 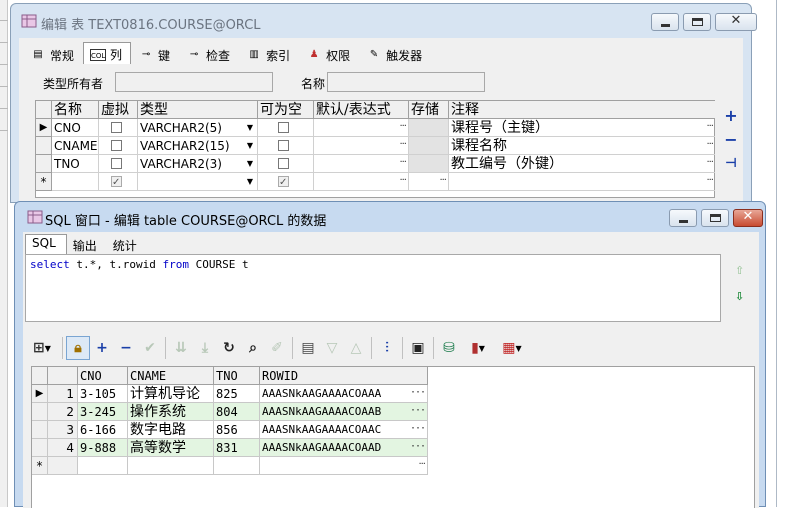 What do you see at coordinates (387, 348) in the screenshot?
I see `single-record-view-button: ⫶` at bounding box center [387, 348].